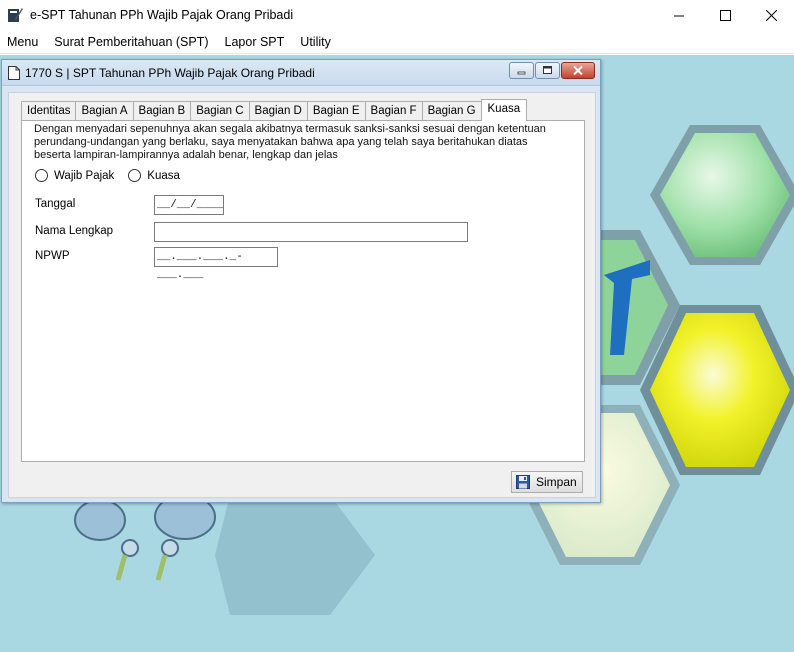 This screenshot has width=794, height=652. I want to click on save-button: Simpan, so click(547, 482).